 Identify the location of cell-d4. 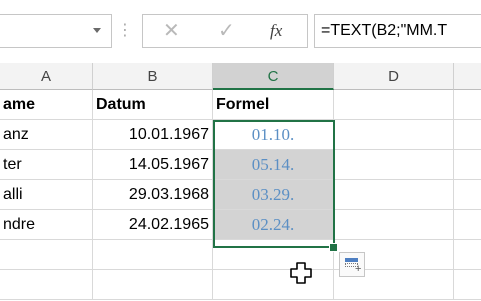
(394, 195).